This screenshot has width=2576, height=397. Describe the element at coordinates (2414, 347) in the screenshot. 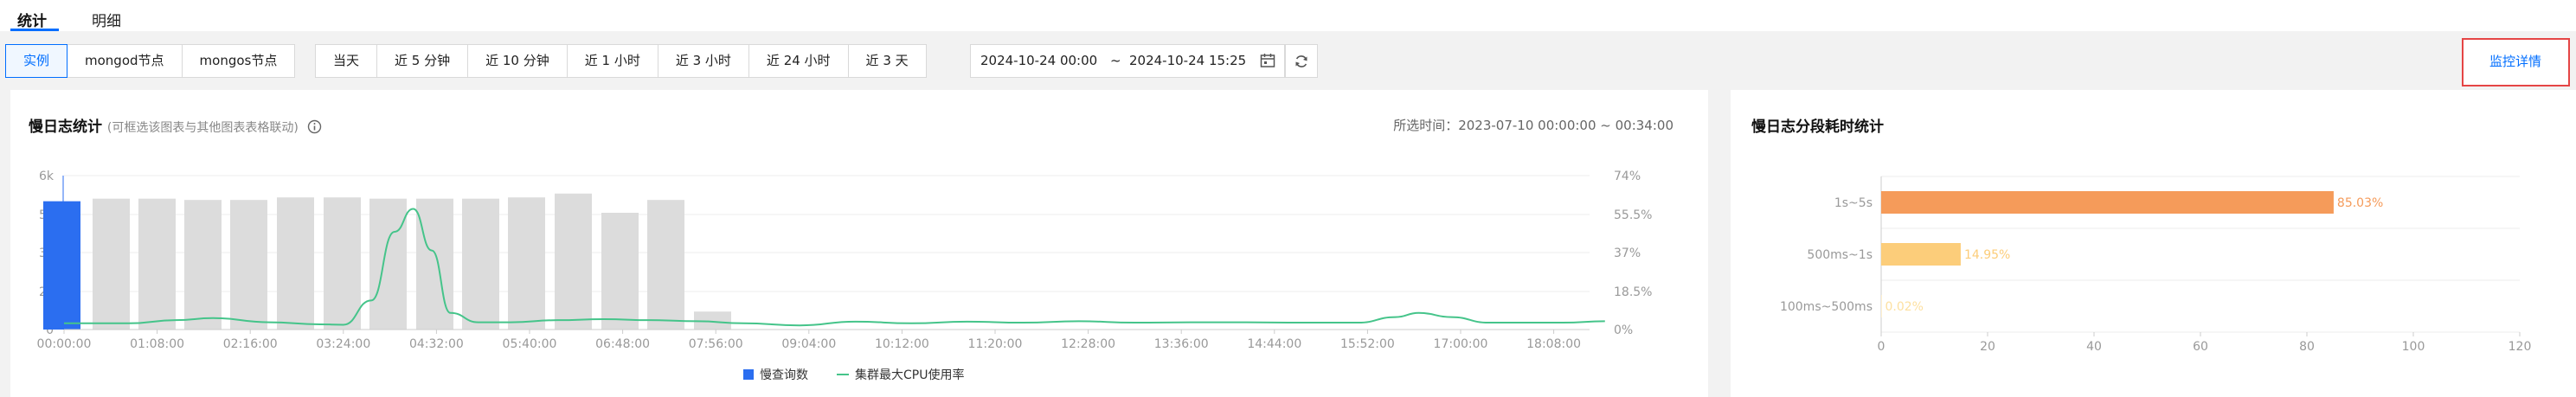

I see `x-tick-label: 100` at that location.